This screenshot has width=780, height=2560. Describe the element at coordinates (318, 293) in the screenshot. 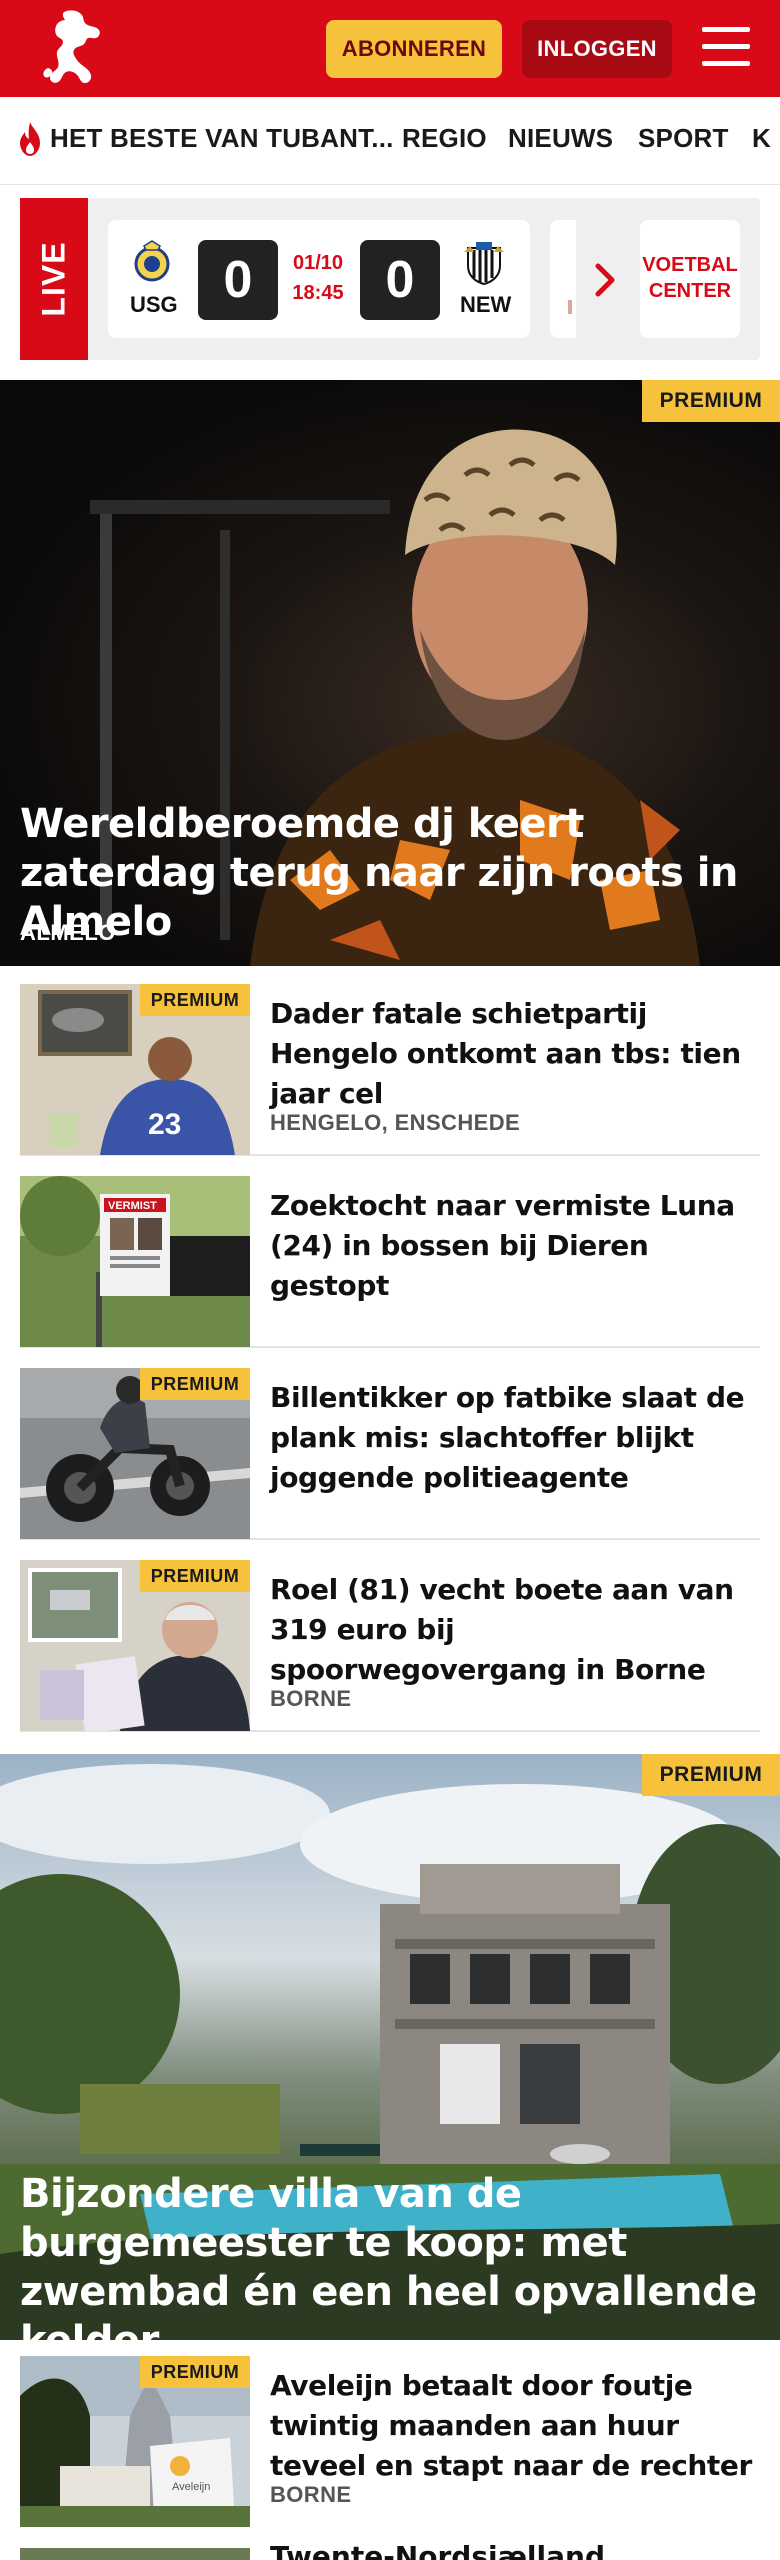

I see `match-time: 18:45` at that location.